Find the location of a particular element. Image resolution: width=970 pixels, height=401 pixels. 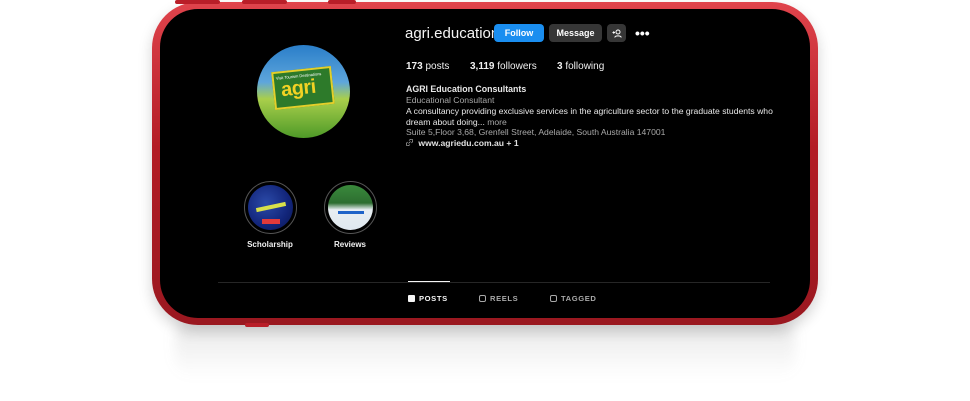

tab-tagged: TAGGED is located at coordinates (573, 298).